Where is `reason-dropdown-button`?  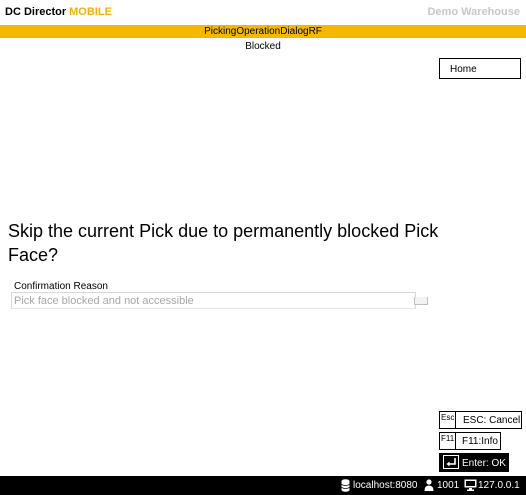 reason-dropdown-button is located at coordinates (421, 301).